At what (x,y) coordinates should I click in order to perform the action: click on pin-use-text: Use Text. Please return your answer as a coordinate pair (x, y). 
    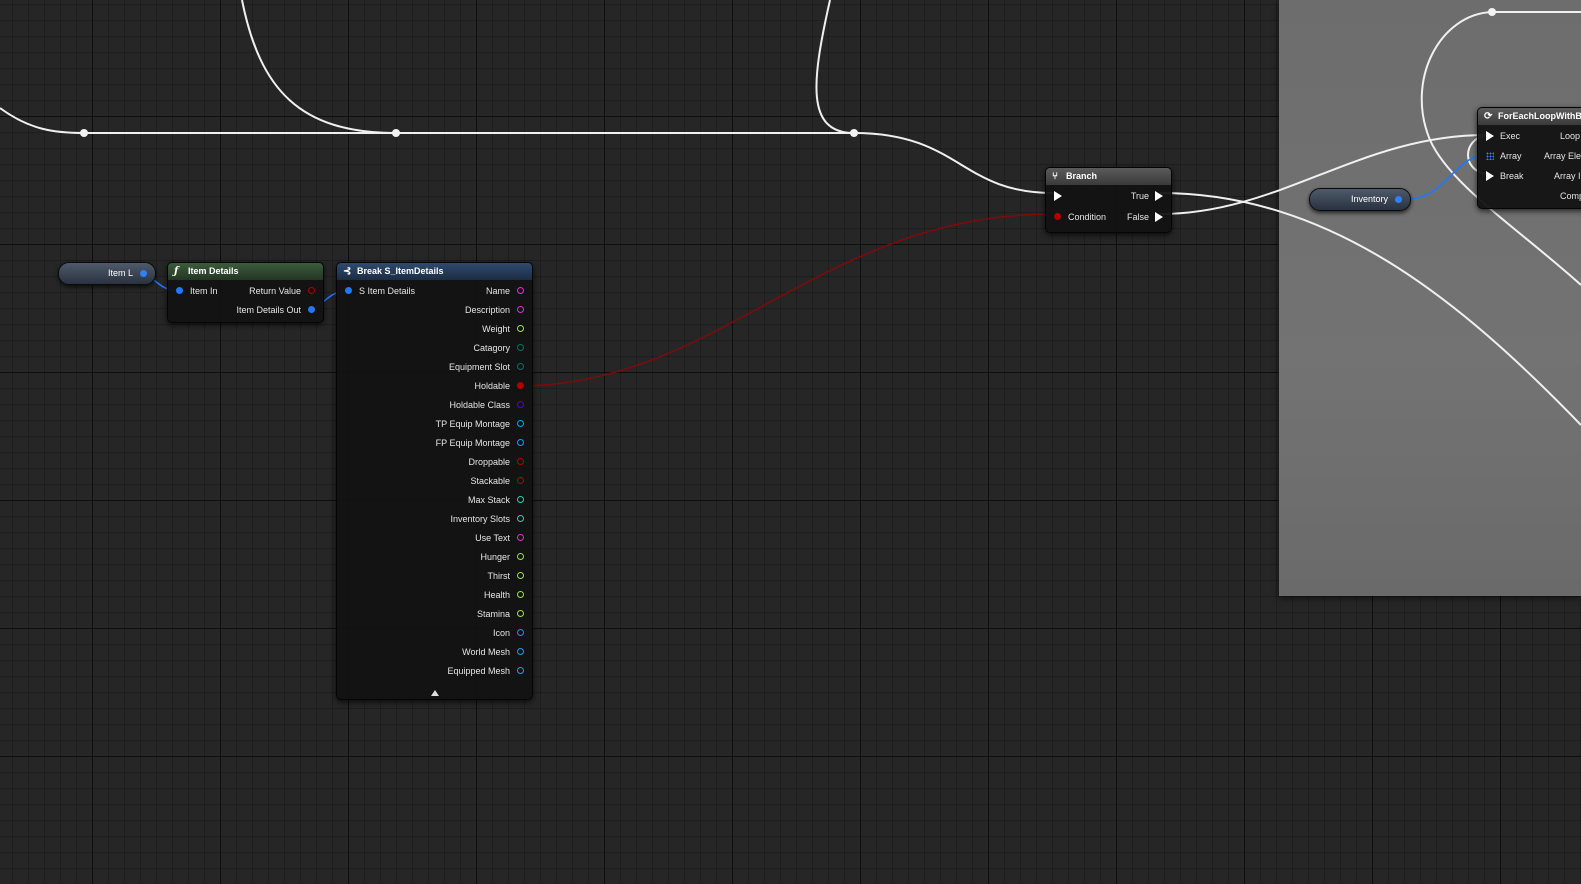
    Looking at the image, I should click on (499, 538).